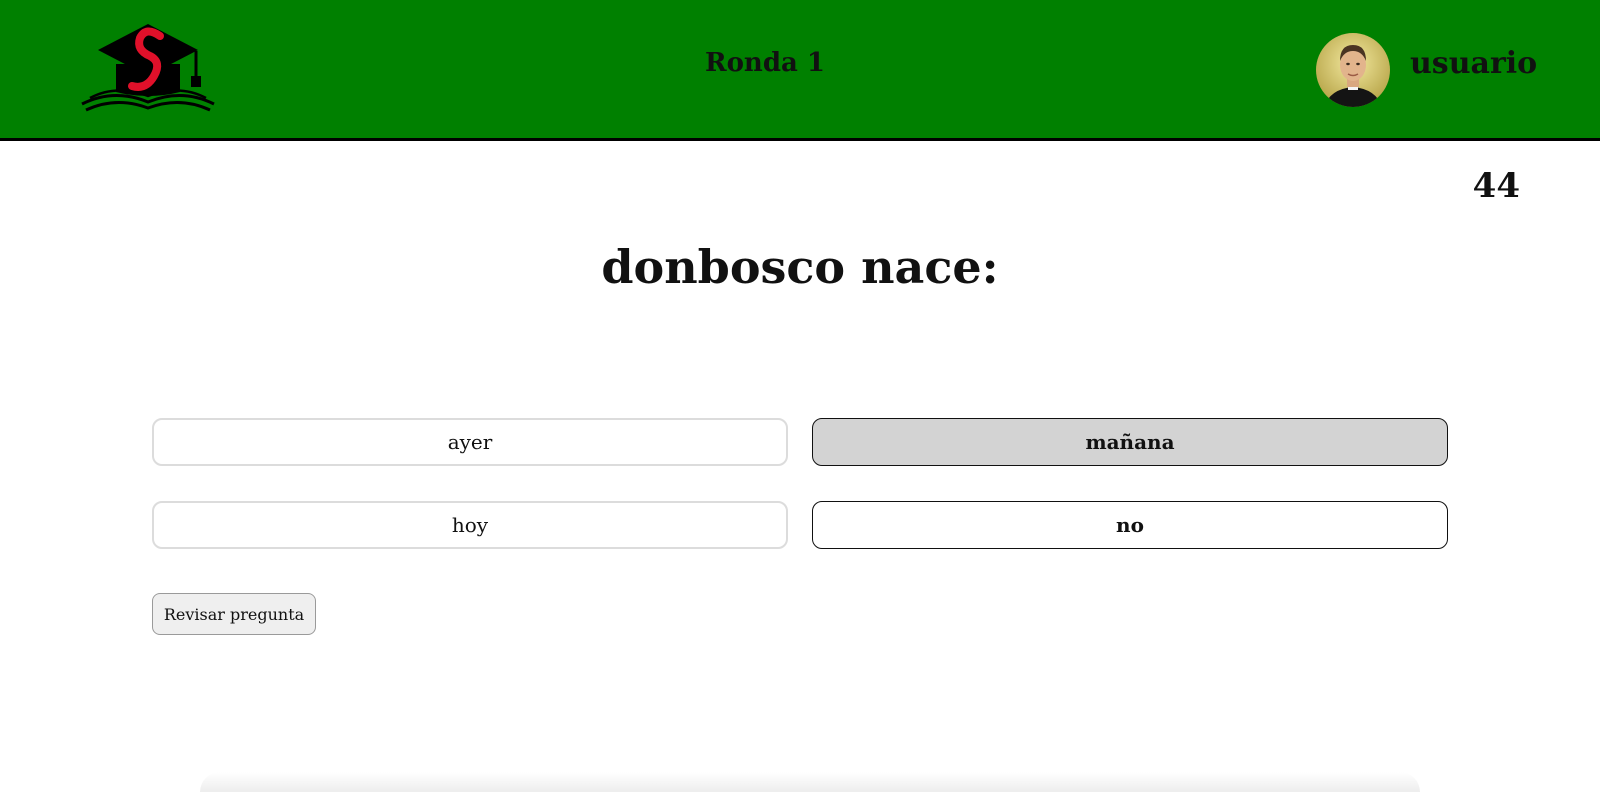 The width and height of the screenshot is (1600, 792). I want to click on bottom-panel-edge, so click(810, 782).